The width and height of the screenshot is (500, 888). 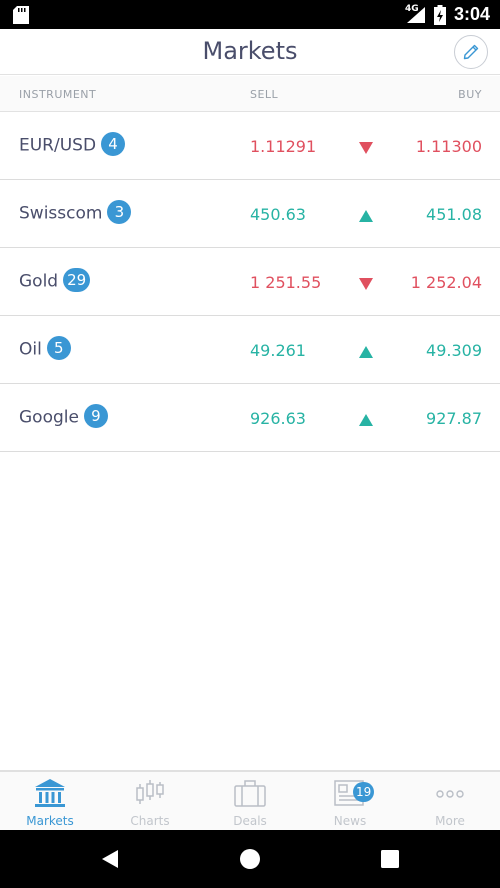 I want to click on battery-charging-icon, so click(x=440, y=15).